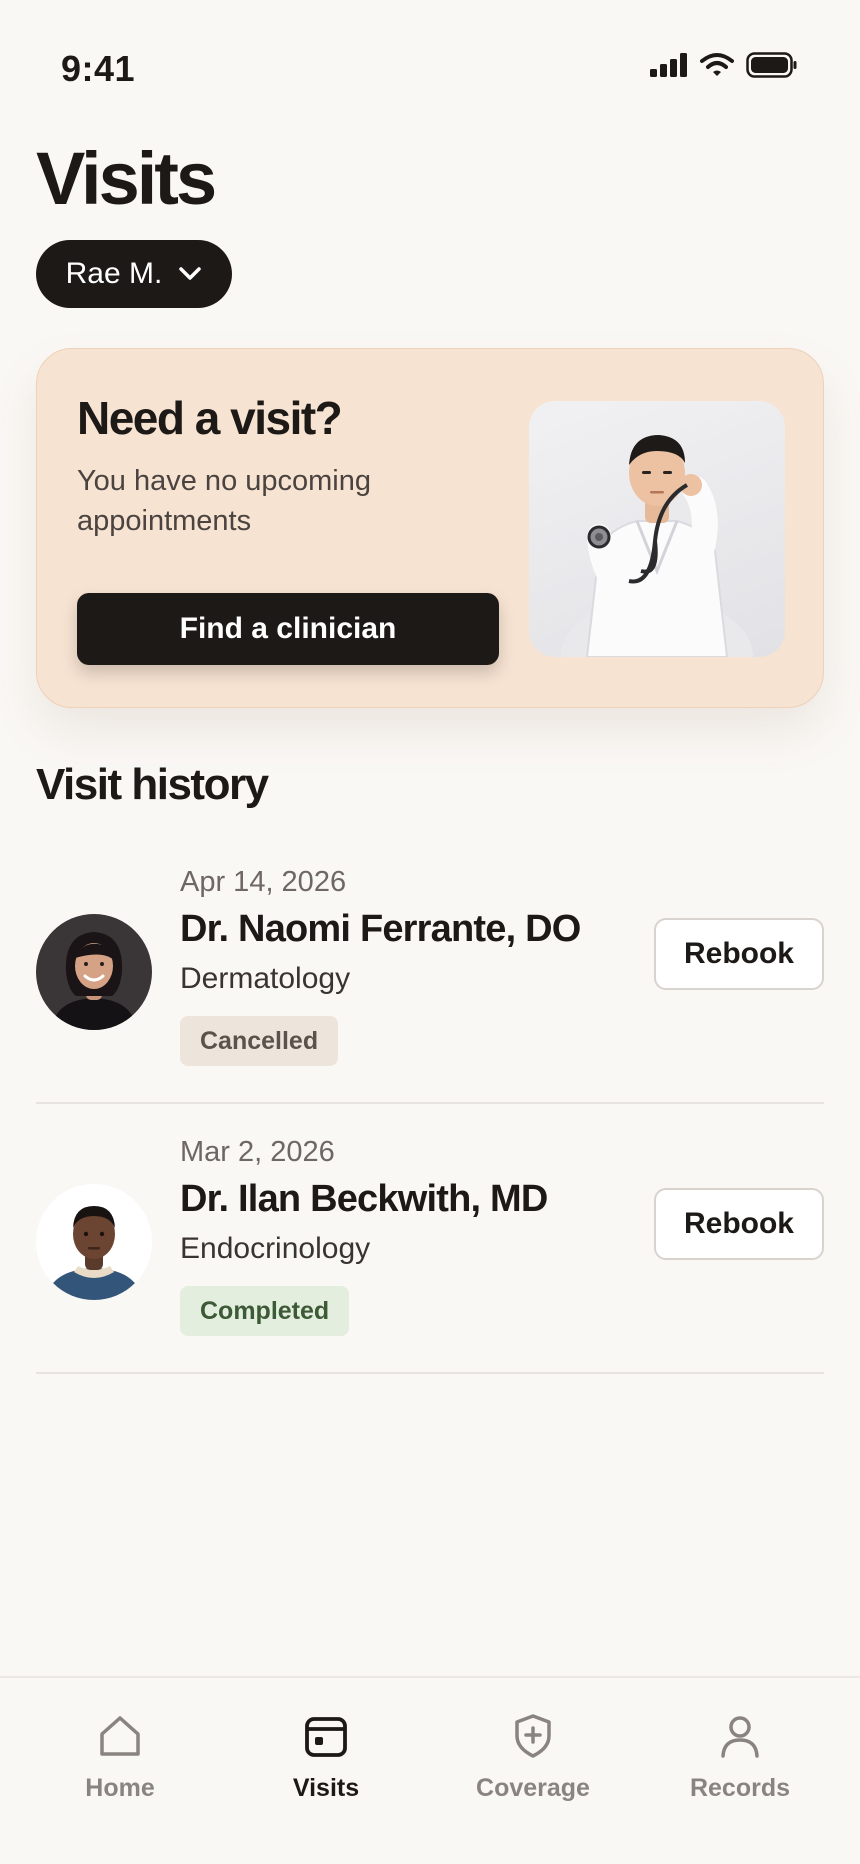  Describe the element at coordinates (740, 1767) in the screenshot. I see `tab-records: Records` at that location.